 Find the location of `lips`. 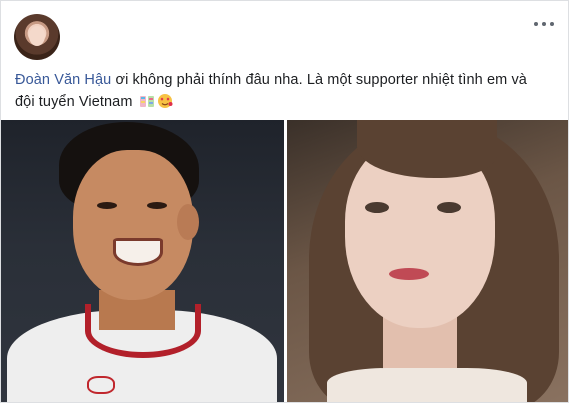

lips is located at coordinates (409, 274).